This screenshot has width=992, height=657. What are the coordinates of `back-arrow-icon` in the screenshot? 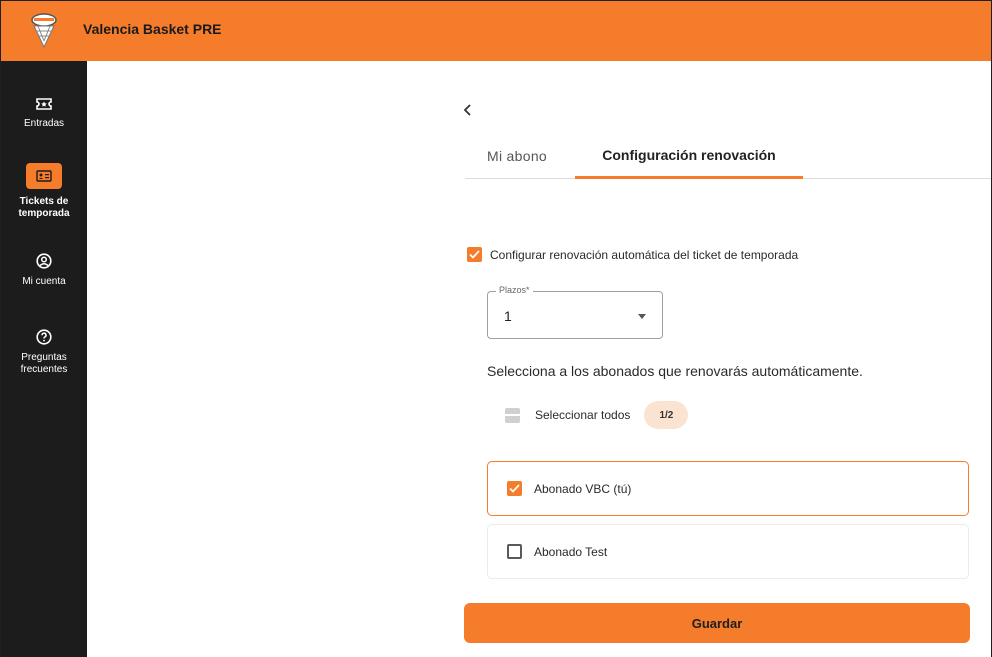 It's located at (468, 110).